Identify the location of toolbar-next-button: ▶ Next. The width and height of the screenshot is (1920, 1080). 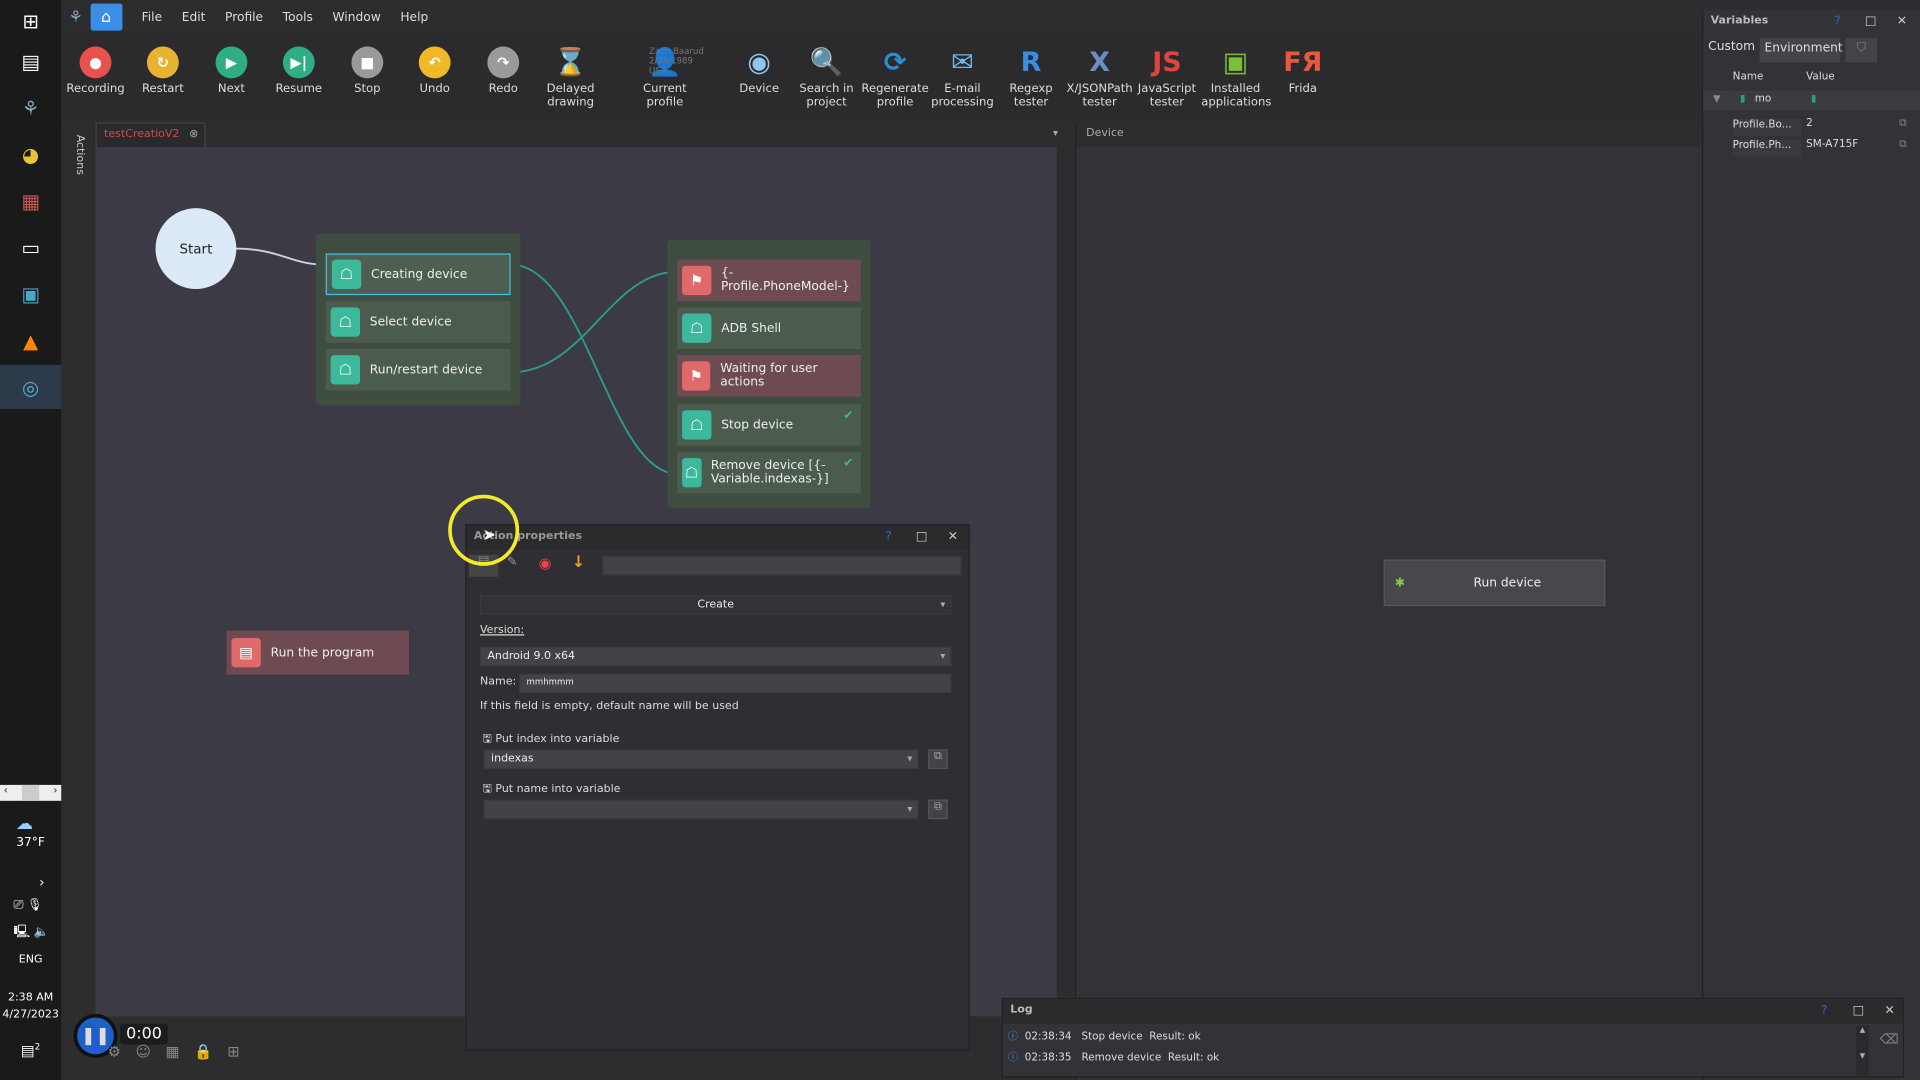
(231, 71).